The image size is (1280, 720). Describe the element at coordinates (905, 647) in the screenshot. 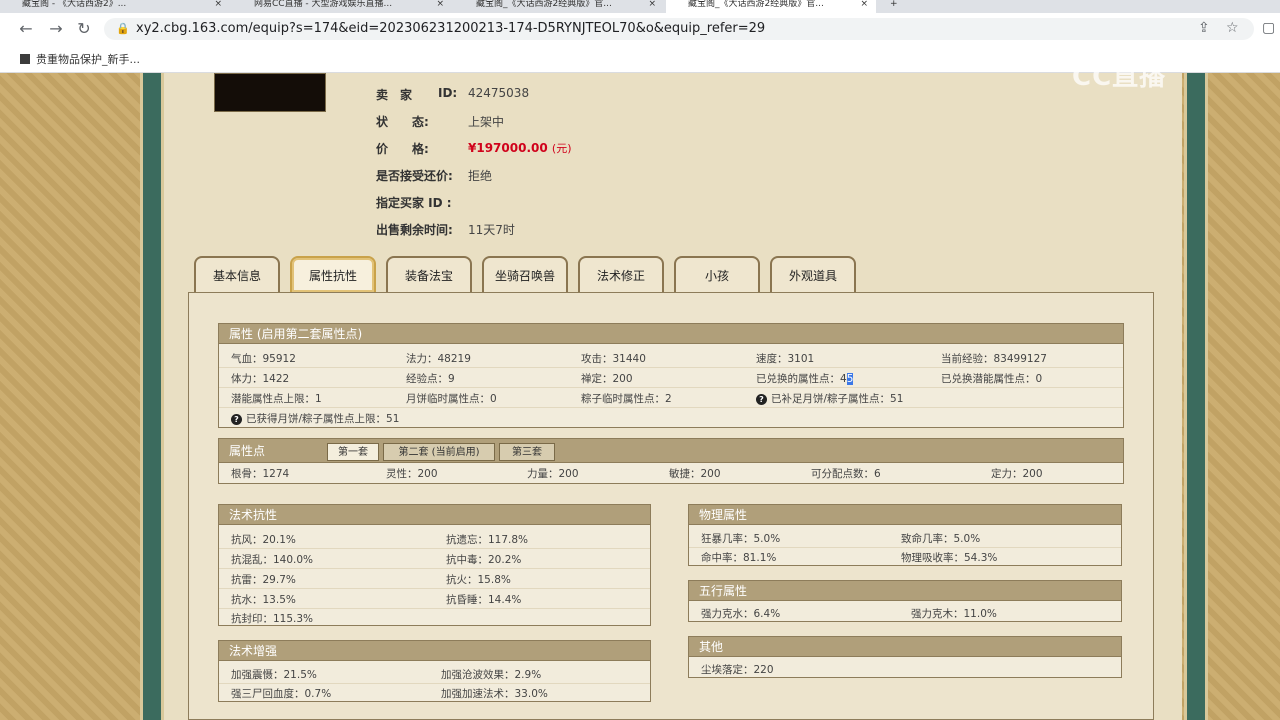

I see `other-title: 其他` at that location.